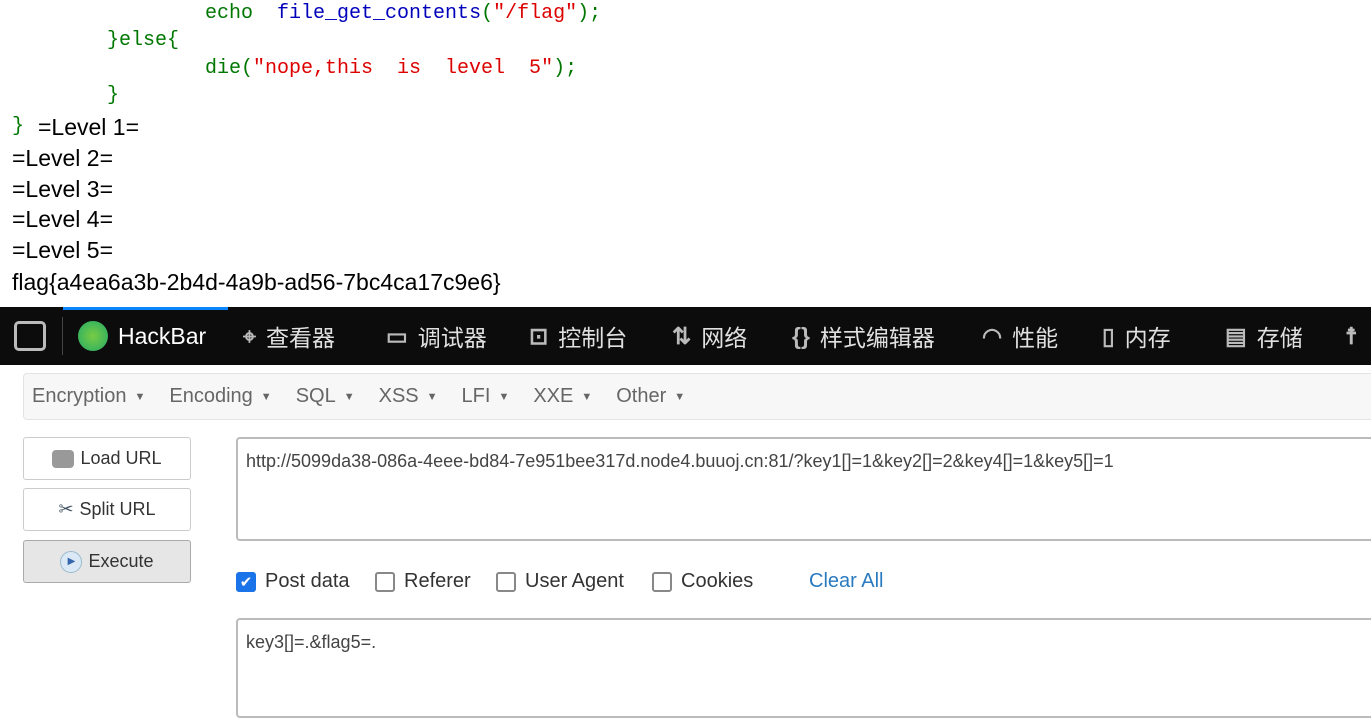  I want to click on checkmark-icon: ✔, so click(246, 581).